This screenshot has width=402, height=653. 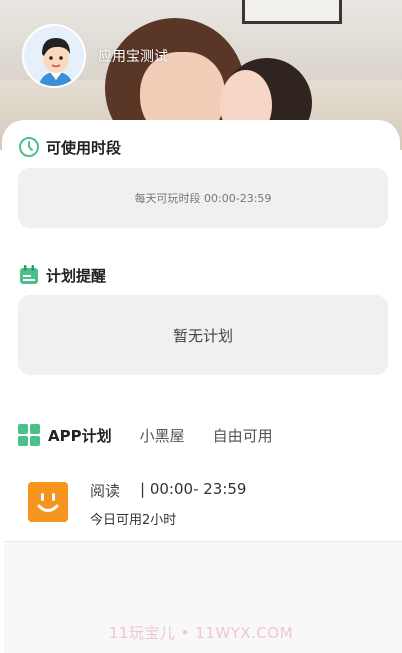 I want to click on app-name-row: 阅读 | 00:00- 23:59, so click(x=168, y=490).